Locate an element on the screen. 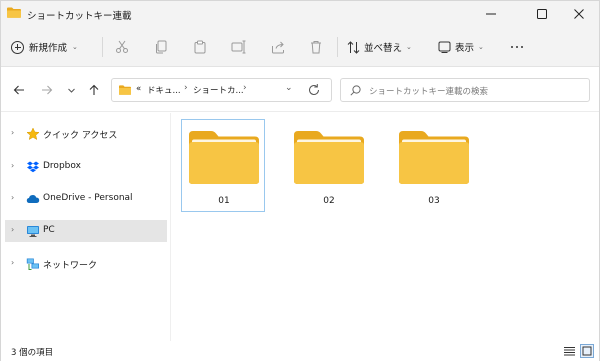  cloud-icon is located at coordinates (33, 199).